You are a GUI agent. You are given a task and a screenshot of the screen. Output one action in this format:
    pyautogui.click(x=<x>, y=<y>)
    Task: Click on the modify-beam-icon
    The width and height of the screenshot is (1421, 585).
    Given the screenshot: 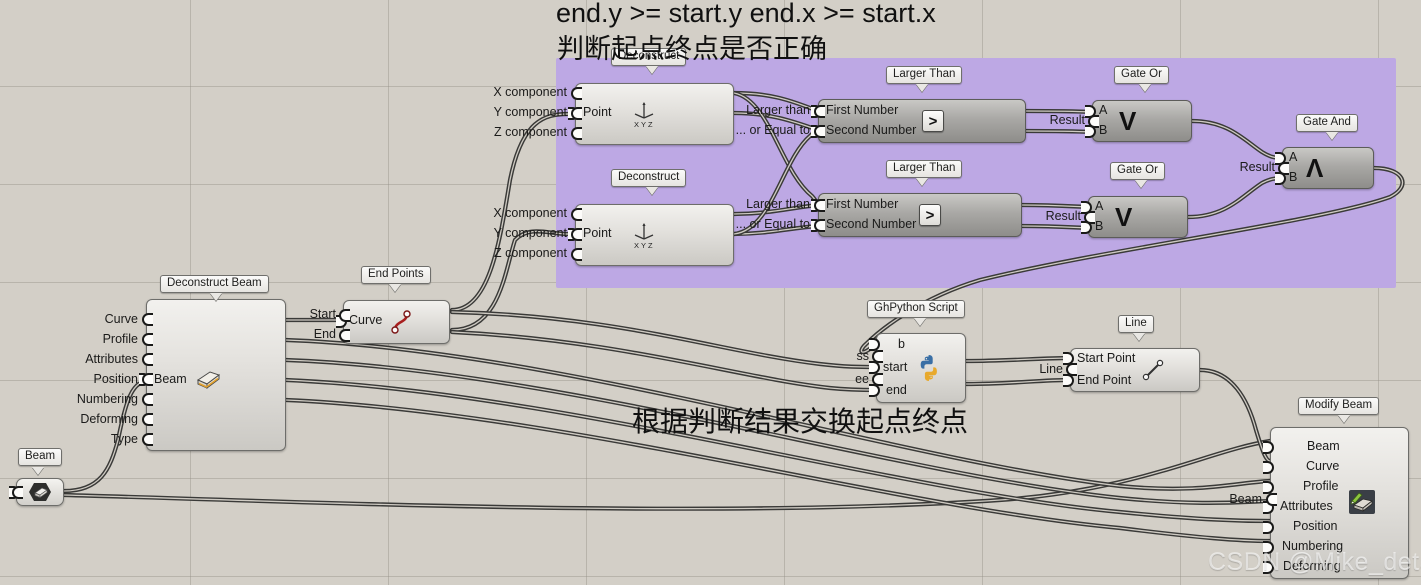 What is the action you would take?
    pyautogui.click(x=1362, y=502)
    